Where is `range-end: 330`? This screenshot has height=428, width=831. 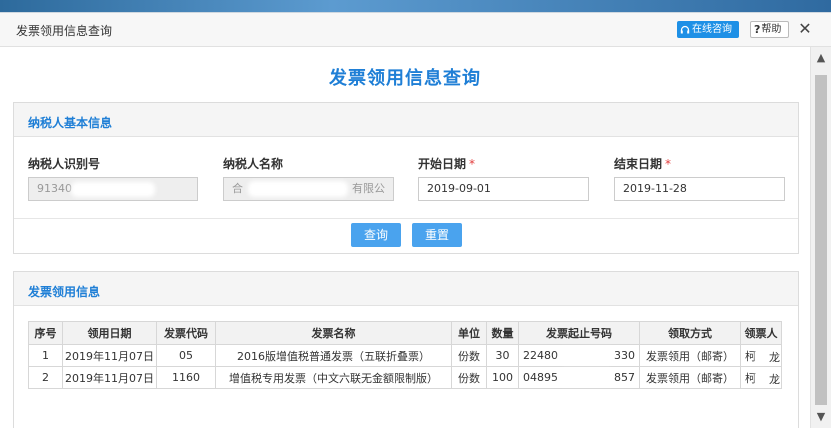 range-end: 330 is located at coordinates (624, 355).